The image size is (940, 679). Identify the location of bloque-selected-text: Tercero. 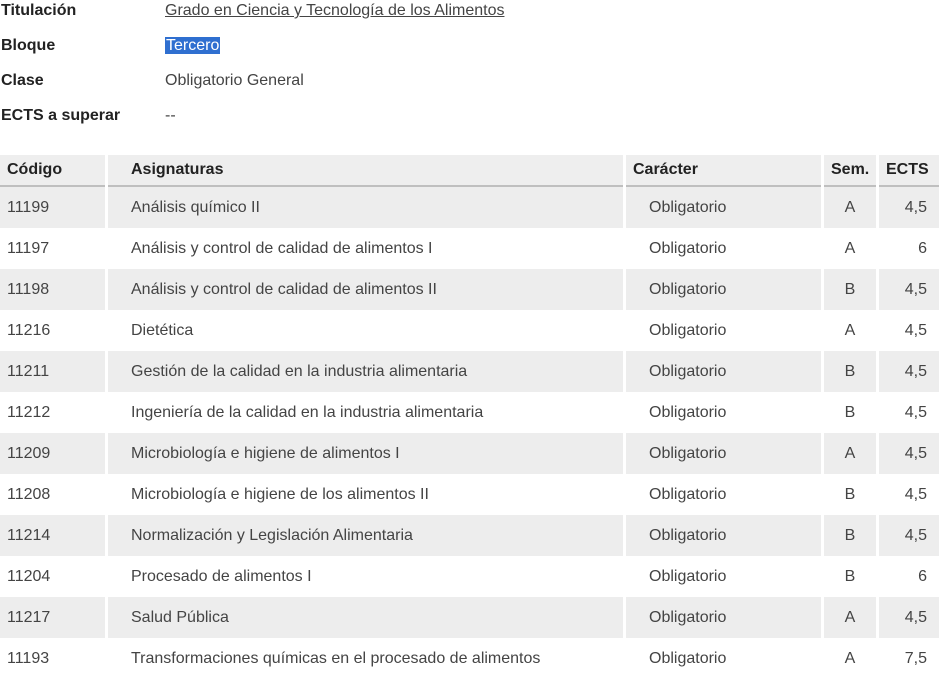
(193, 45).